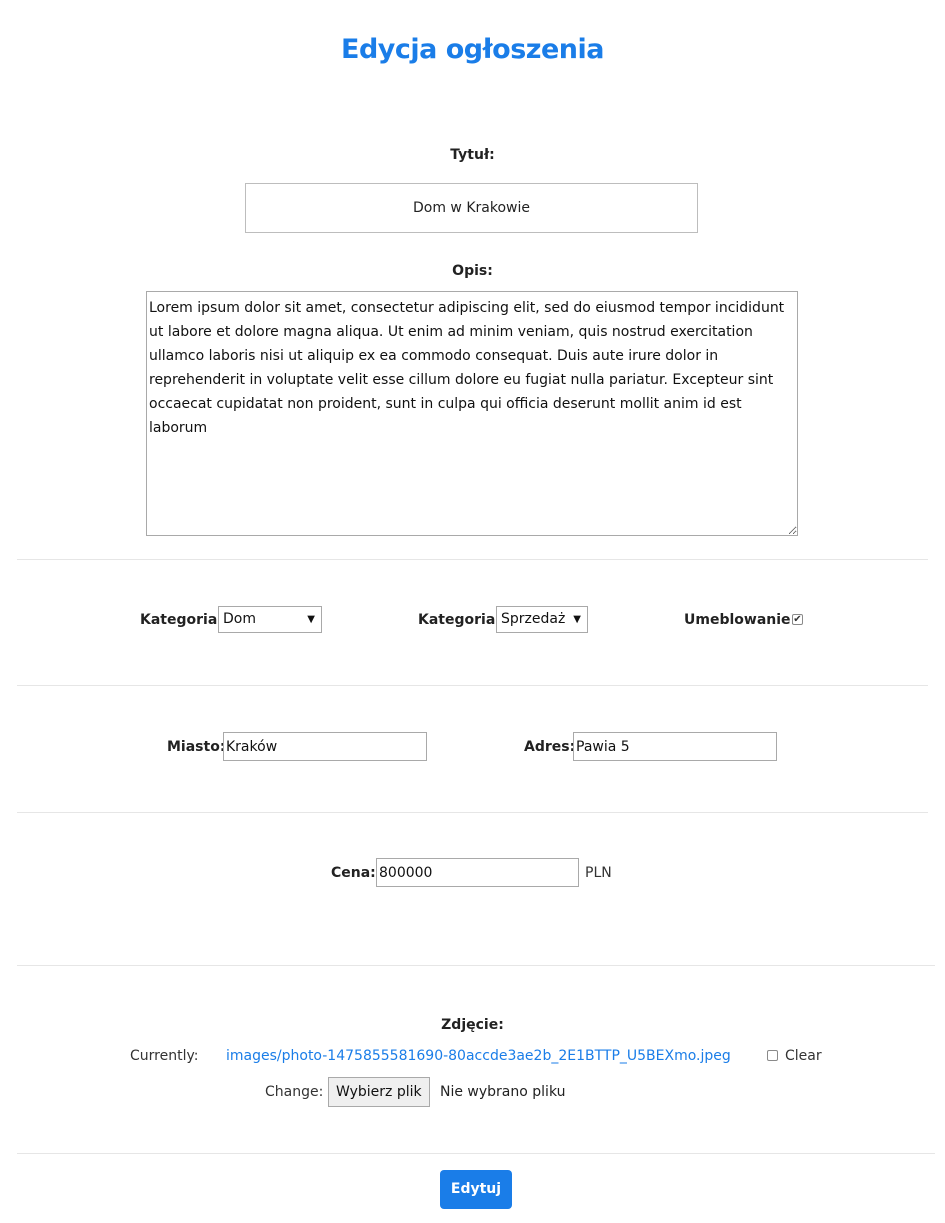 This screenshot has height=1223, width=945. What do you see at coordinates (533, 619) in the screenshot?
I see `type-select-value: Sprzedaż` at bounding box center [533, 619].